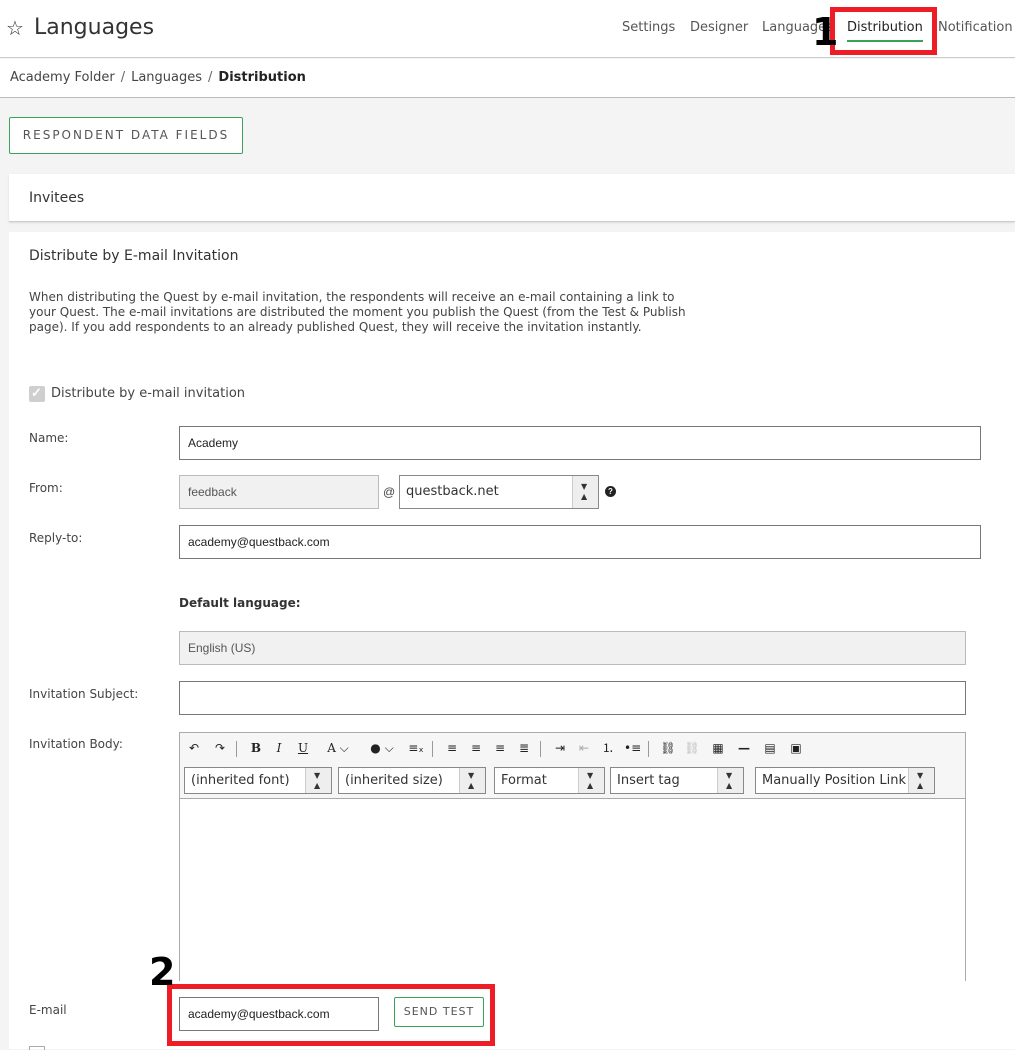 Image resolution: width=1015 pixels, height=1050 pixels. I want to click on source-icon: ▤, so click(770, 748).